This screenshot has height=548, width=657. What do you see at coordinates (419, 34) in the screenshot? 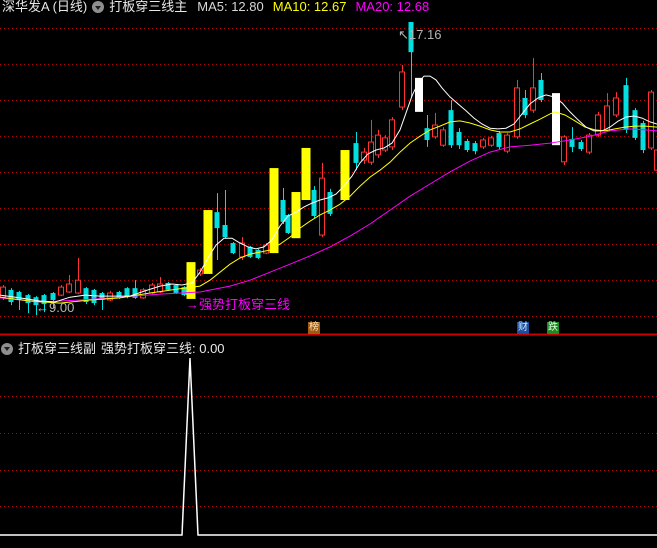
I see `high-price-annotation: ↖17.16` at bounding box center [419, 34].